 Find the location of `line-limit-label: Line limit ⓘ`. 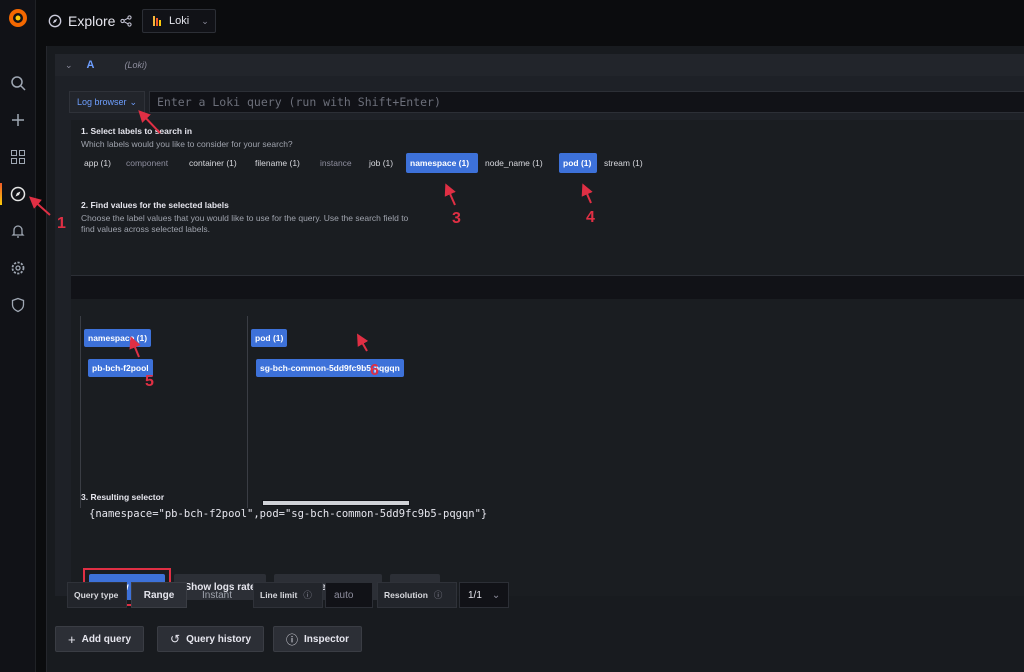

line-limit-label: Line limit ⓘ is located at coordinates (288, 595).